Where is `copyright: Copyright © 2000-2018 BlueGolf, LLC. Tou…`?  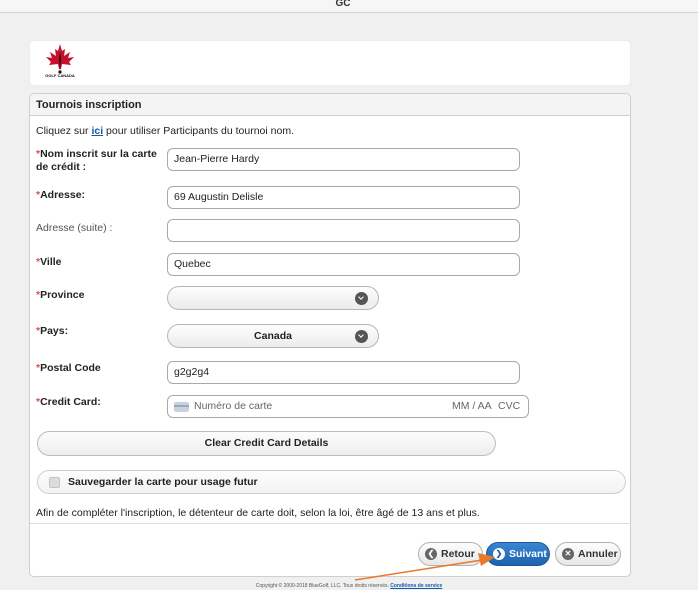 copyright: Copyright © 2000-2018 BlueGolf, LLC. Tou… is located at coordinates (349, 586).